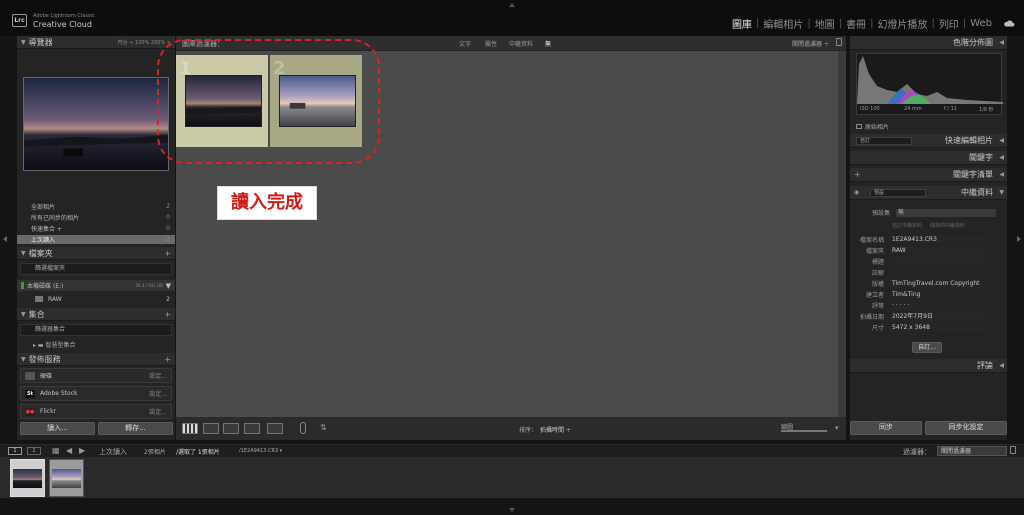 This screenshot has height=515, width=1024. Describe the element at coordinates (977, 192) in the screenshot. I see `metadata-title: 中繼資料` at that location.